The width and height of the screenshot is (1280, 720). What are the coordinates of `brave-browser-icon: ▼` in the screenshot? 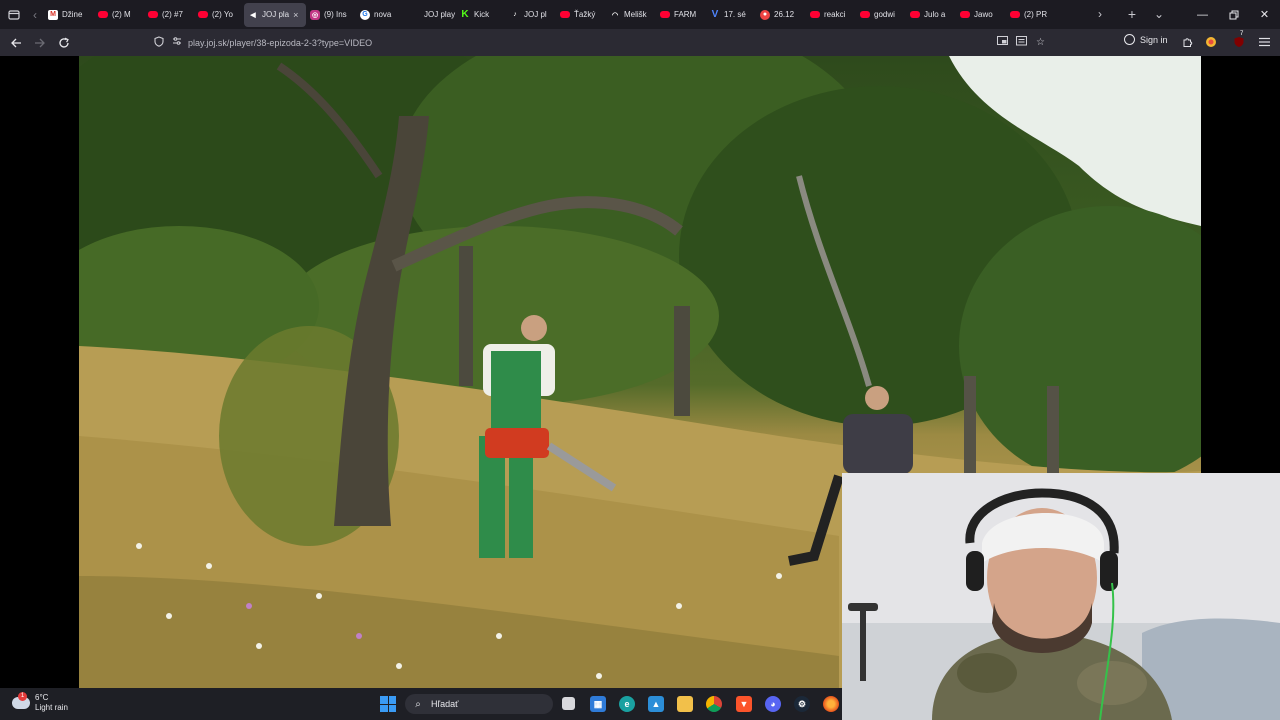 It's located at (744, 704).